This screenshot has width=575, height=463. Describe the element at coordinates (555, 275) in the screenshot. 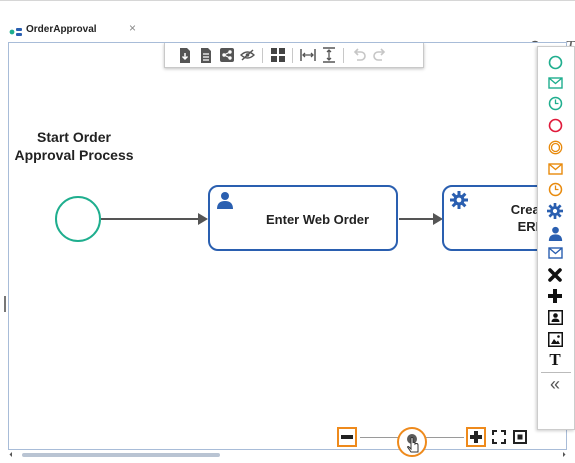

I see `exclusive-gateway-icon` at that location.